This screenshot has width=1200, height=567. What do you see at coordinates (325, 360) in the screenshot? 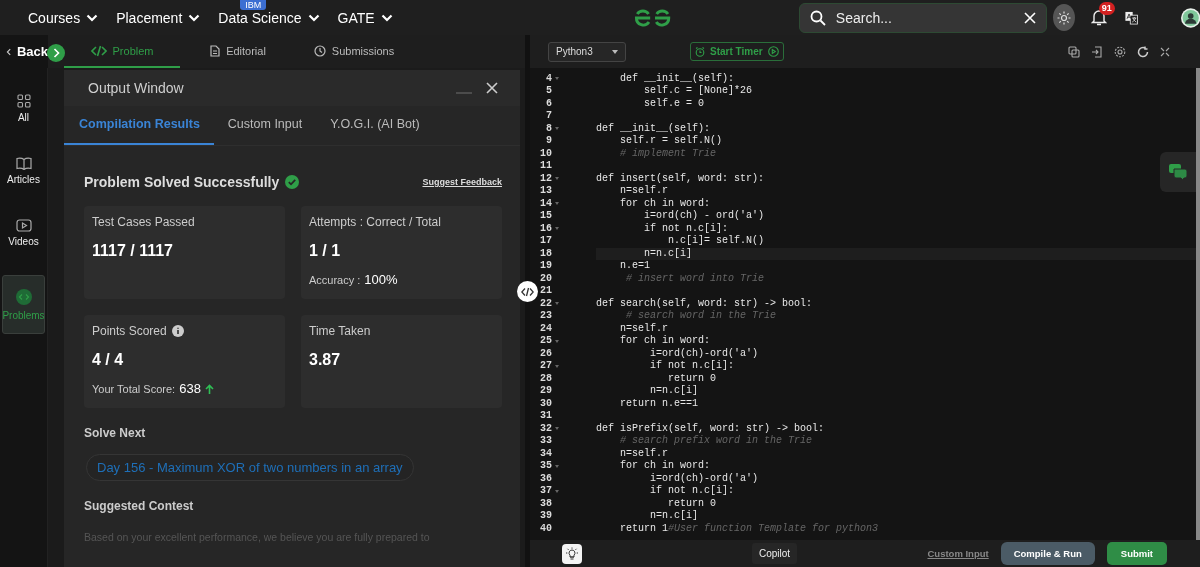
I see `stat-value: 3.87` at bounding box center [325, 360].